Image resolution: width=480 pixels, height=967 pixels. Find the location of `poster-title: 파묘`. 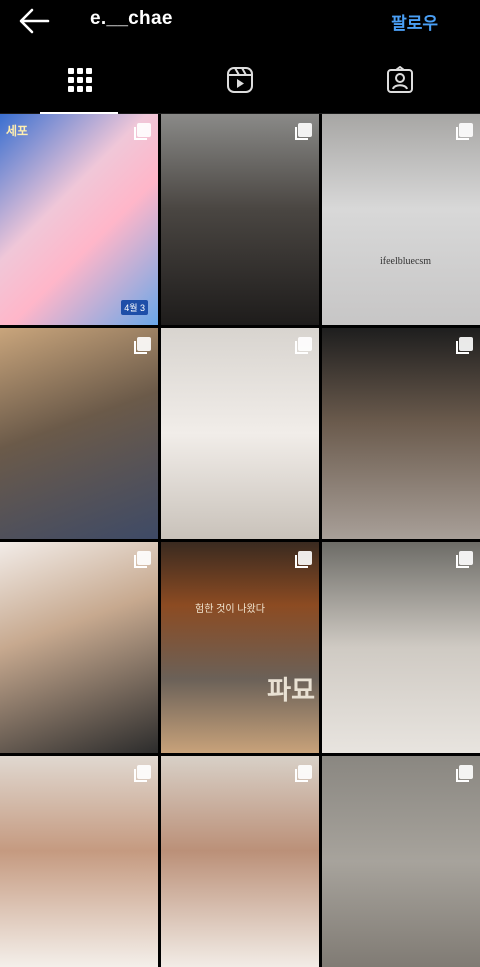

poster-title: 파묘 is located at coordinates (291, 690).